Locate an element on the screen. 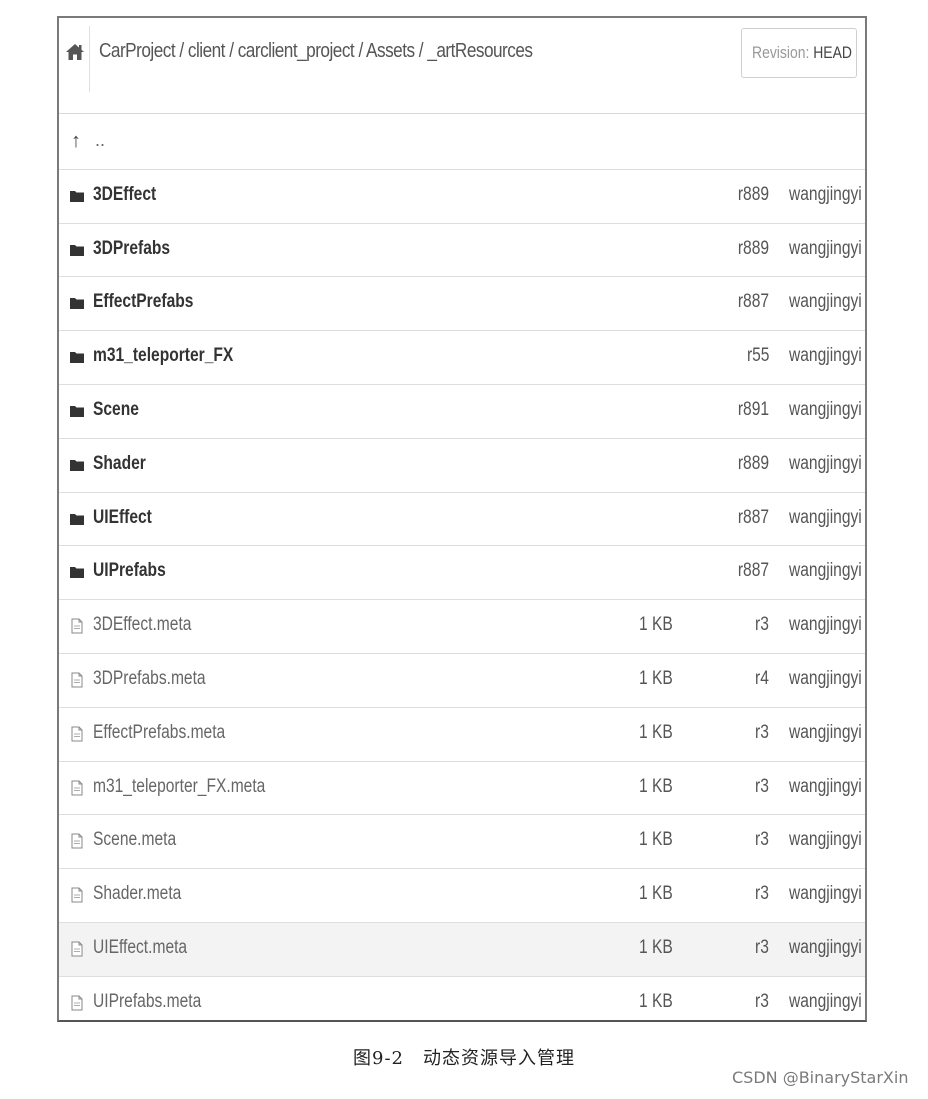 The width and height of the screenshot is (928, 1099). revision-selector: Revision: HEAD is located at coordinates (799, 53).